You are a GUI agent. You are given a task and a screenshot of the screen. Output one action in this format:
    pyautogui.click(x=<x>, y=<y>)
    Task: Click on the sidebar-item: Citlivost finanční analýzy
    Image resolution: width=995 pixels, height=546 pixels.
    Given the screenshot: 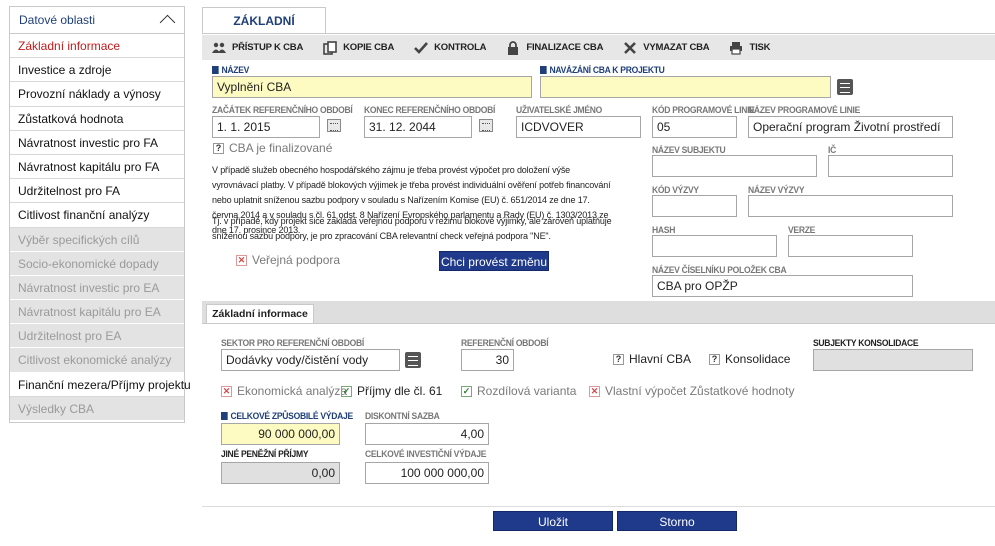 What is the action you would take?
    pyautogui.click(x=97, y=215)
    